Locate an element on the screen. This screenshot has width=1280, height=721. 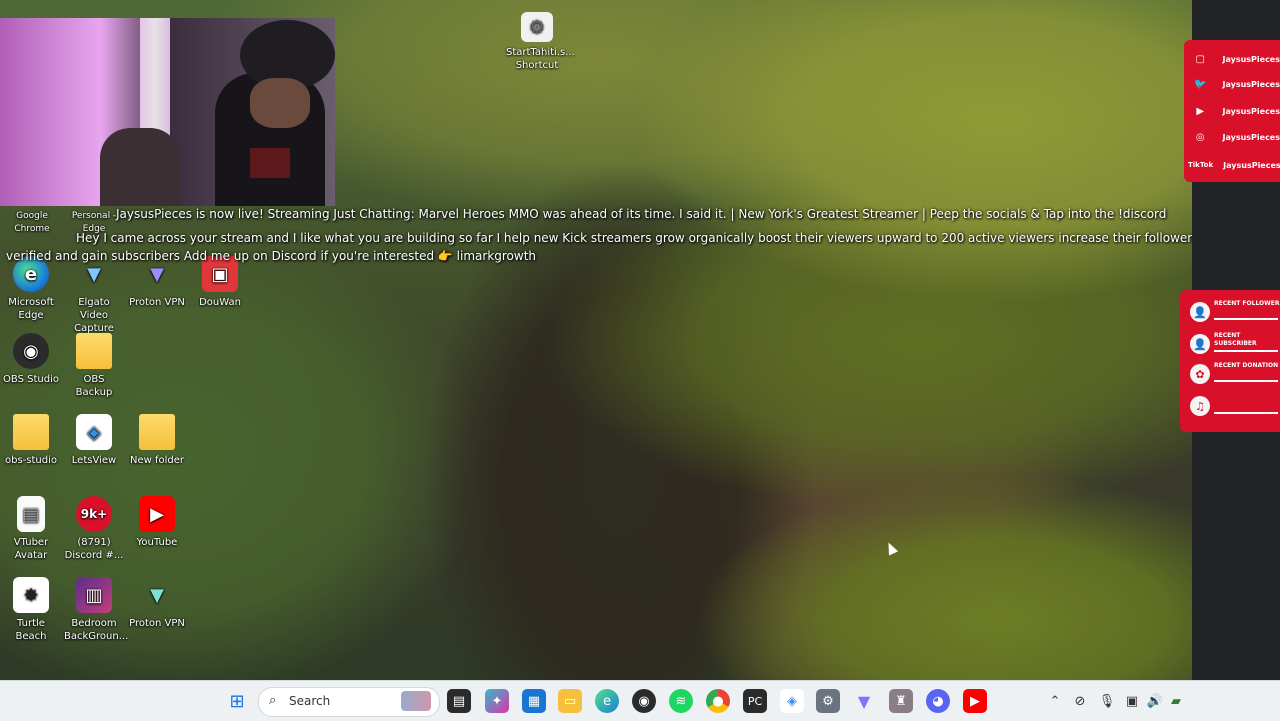
social-row-twitter: 🐦 JaysusPieces is located at coordinates (1234, 84).